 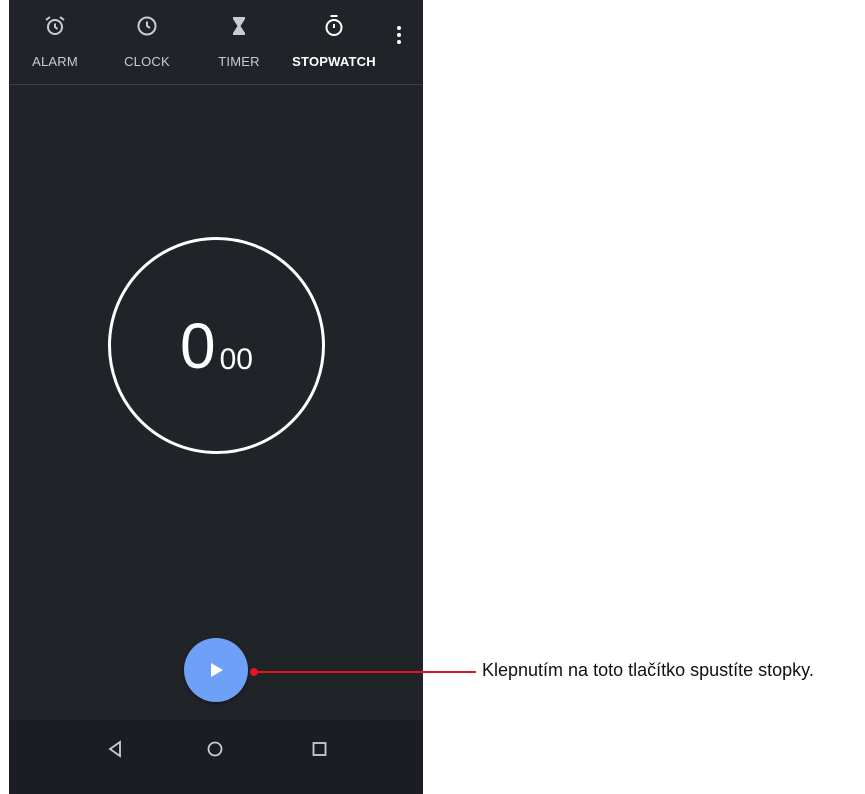 What do you see at coordinates (239, 42) in the screenshot?
I see `tab-timer: TIMER` at bounding box center [239, 42].